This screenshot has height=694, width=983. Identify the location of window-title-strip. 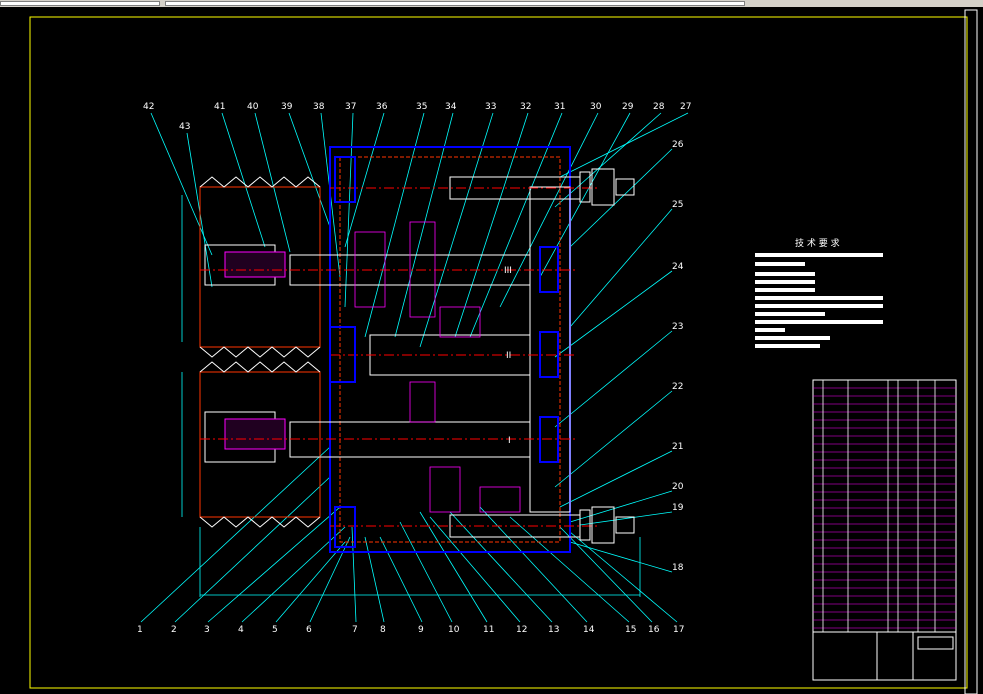
(491, 3).